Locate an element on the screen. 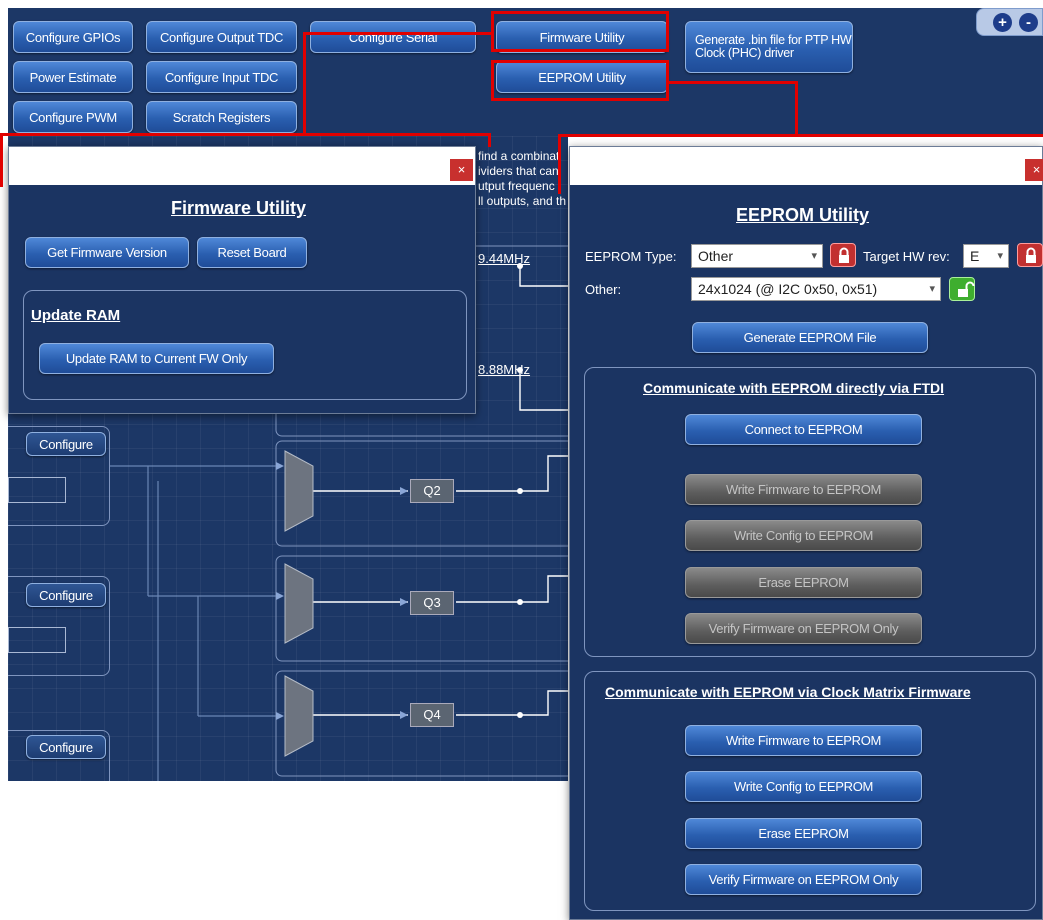 The height and width of the screenshot is (920, 1043). configure-serial-button: Configure Serial is located at coordinates (393, 37).